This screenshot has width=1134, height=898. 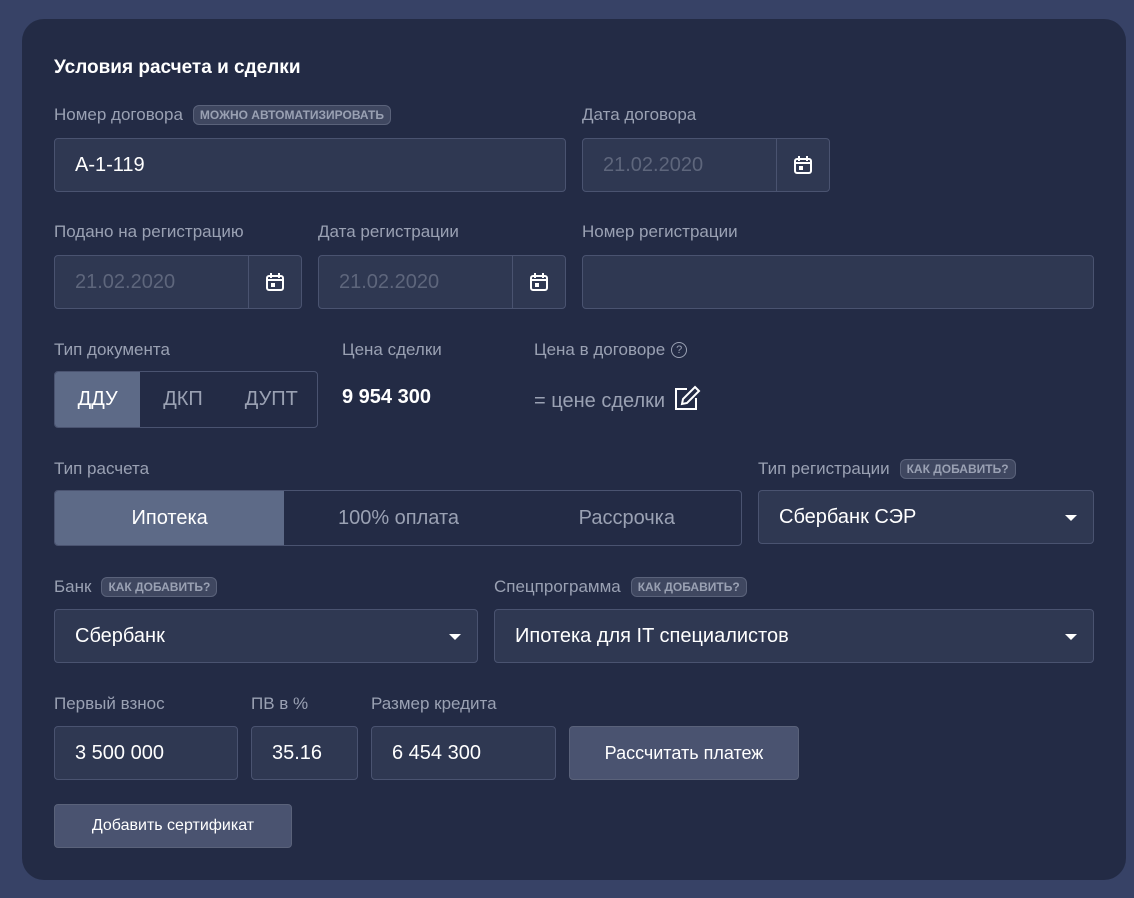 I want to click on contract-price-text: = цене сделки, so click(x=600, y=400).